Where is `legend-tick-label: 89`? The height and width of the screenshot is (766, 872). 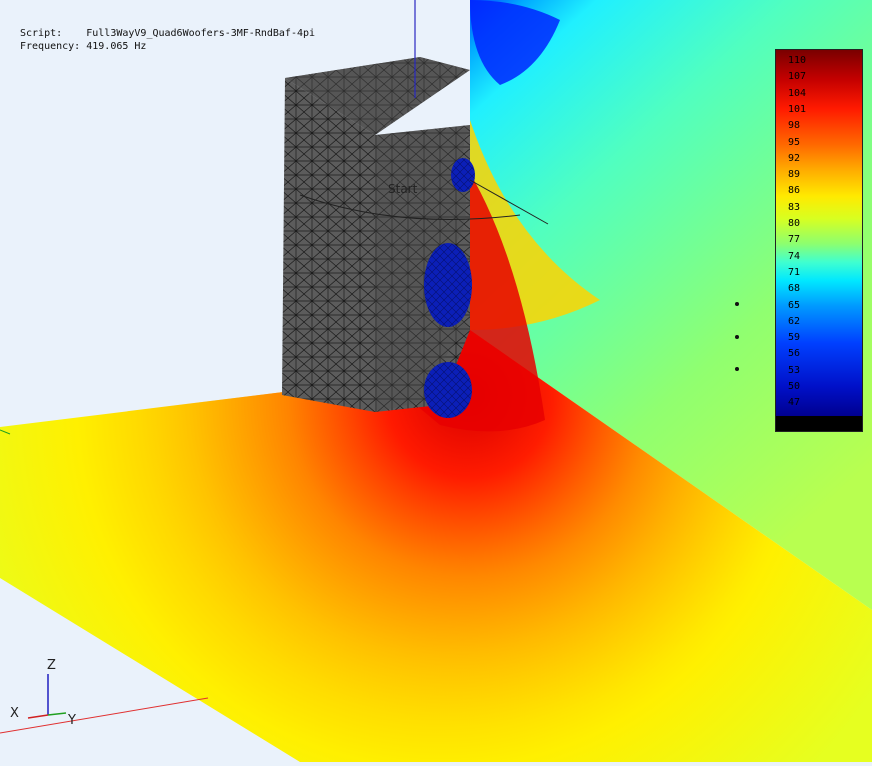
legend-tick-label: 89 is located at coordinates (794, 175).